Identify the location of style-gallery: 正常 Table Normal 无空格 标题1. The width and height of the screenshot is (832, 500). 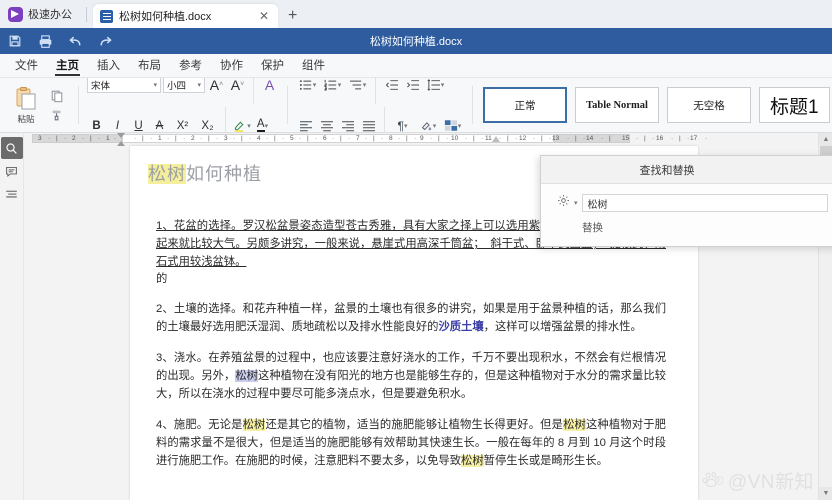
(653, 105).